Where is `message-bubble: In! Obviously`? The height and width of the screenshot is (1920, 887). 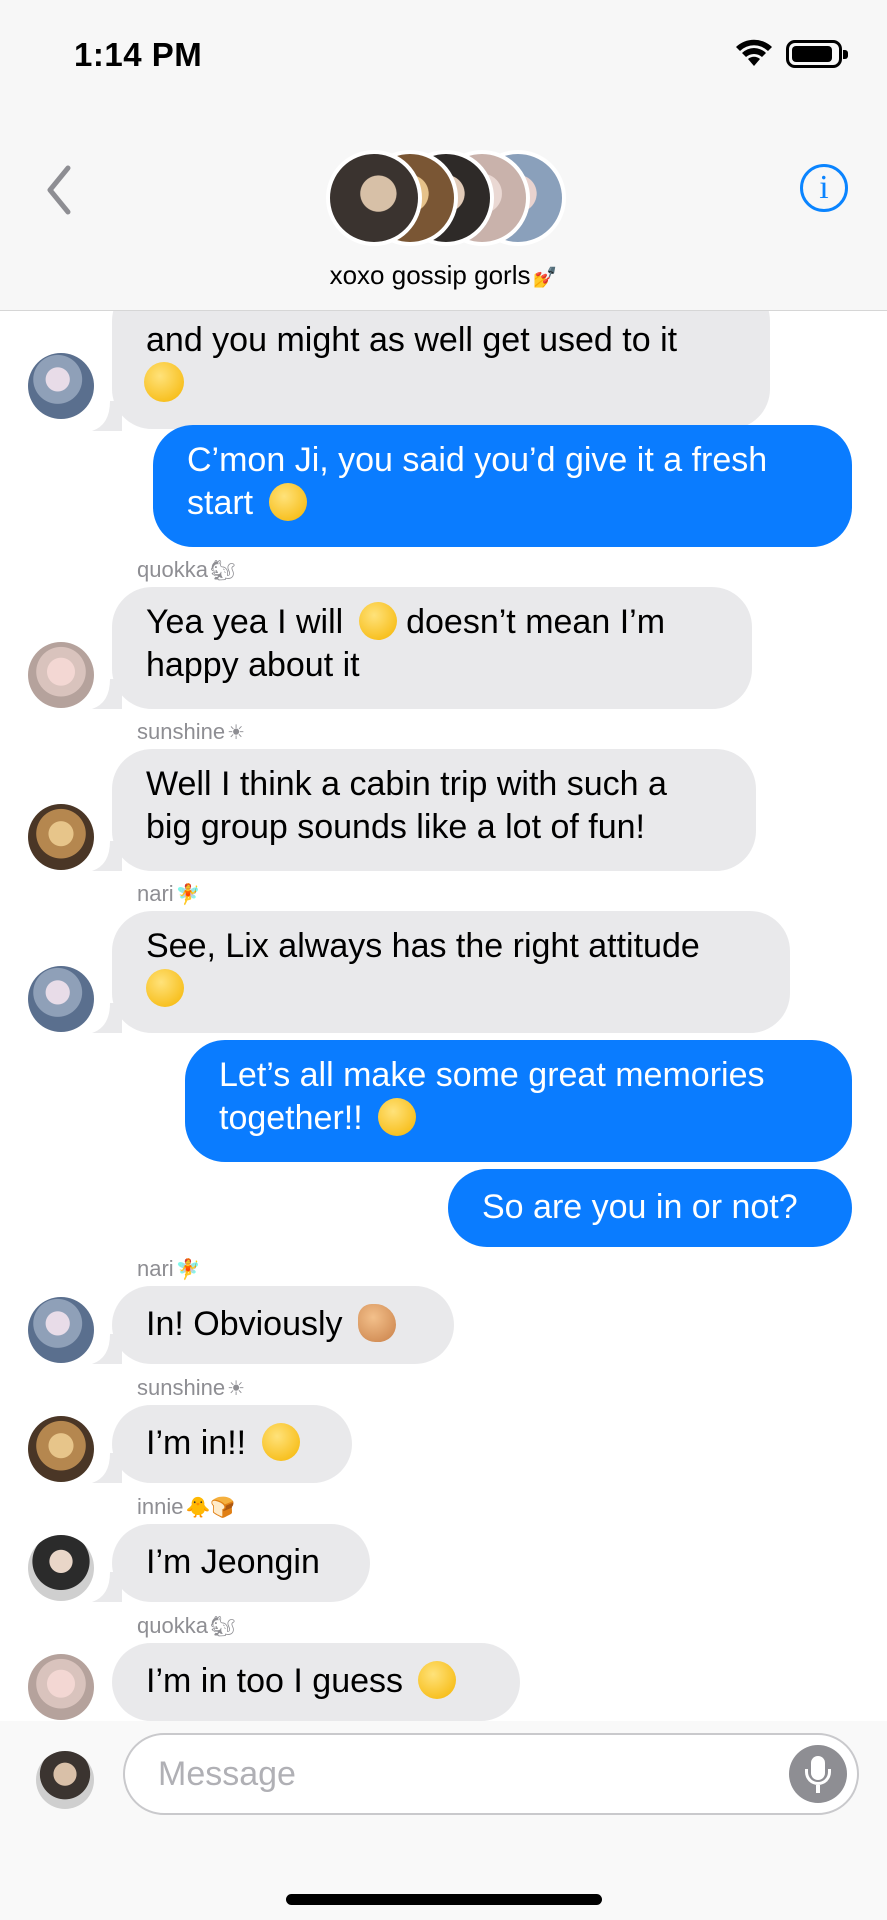
message-bubble: In! Obviously is located at coordinates (283, 1325).